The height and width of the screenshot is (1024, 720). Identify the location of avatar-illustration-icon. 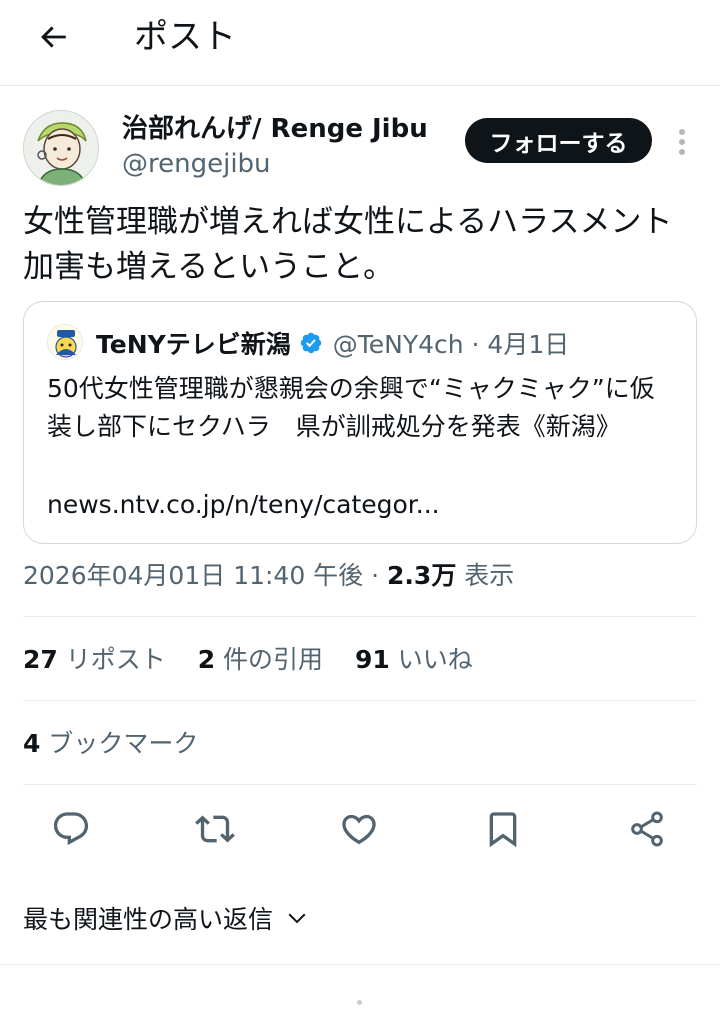
(61, 148).